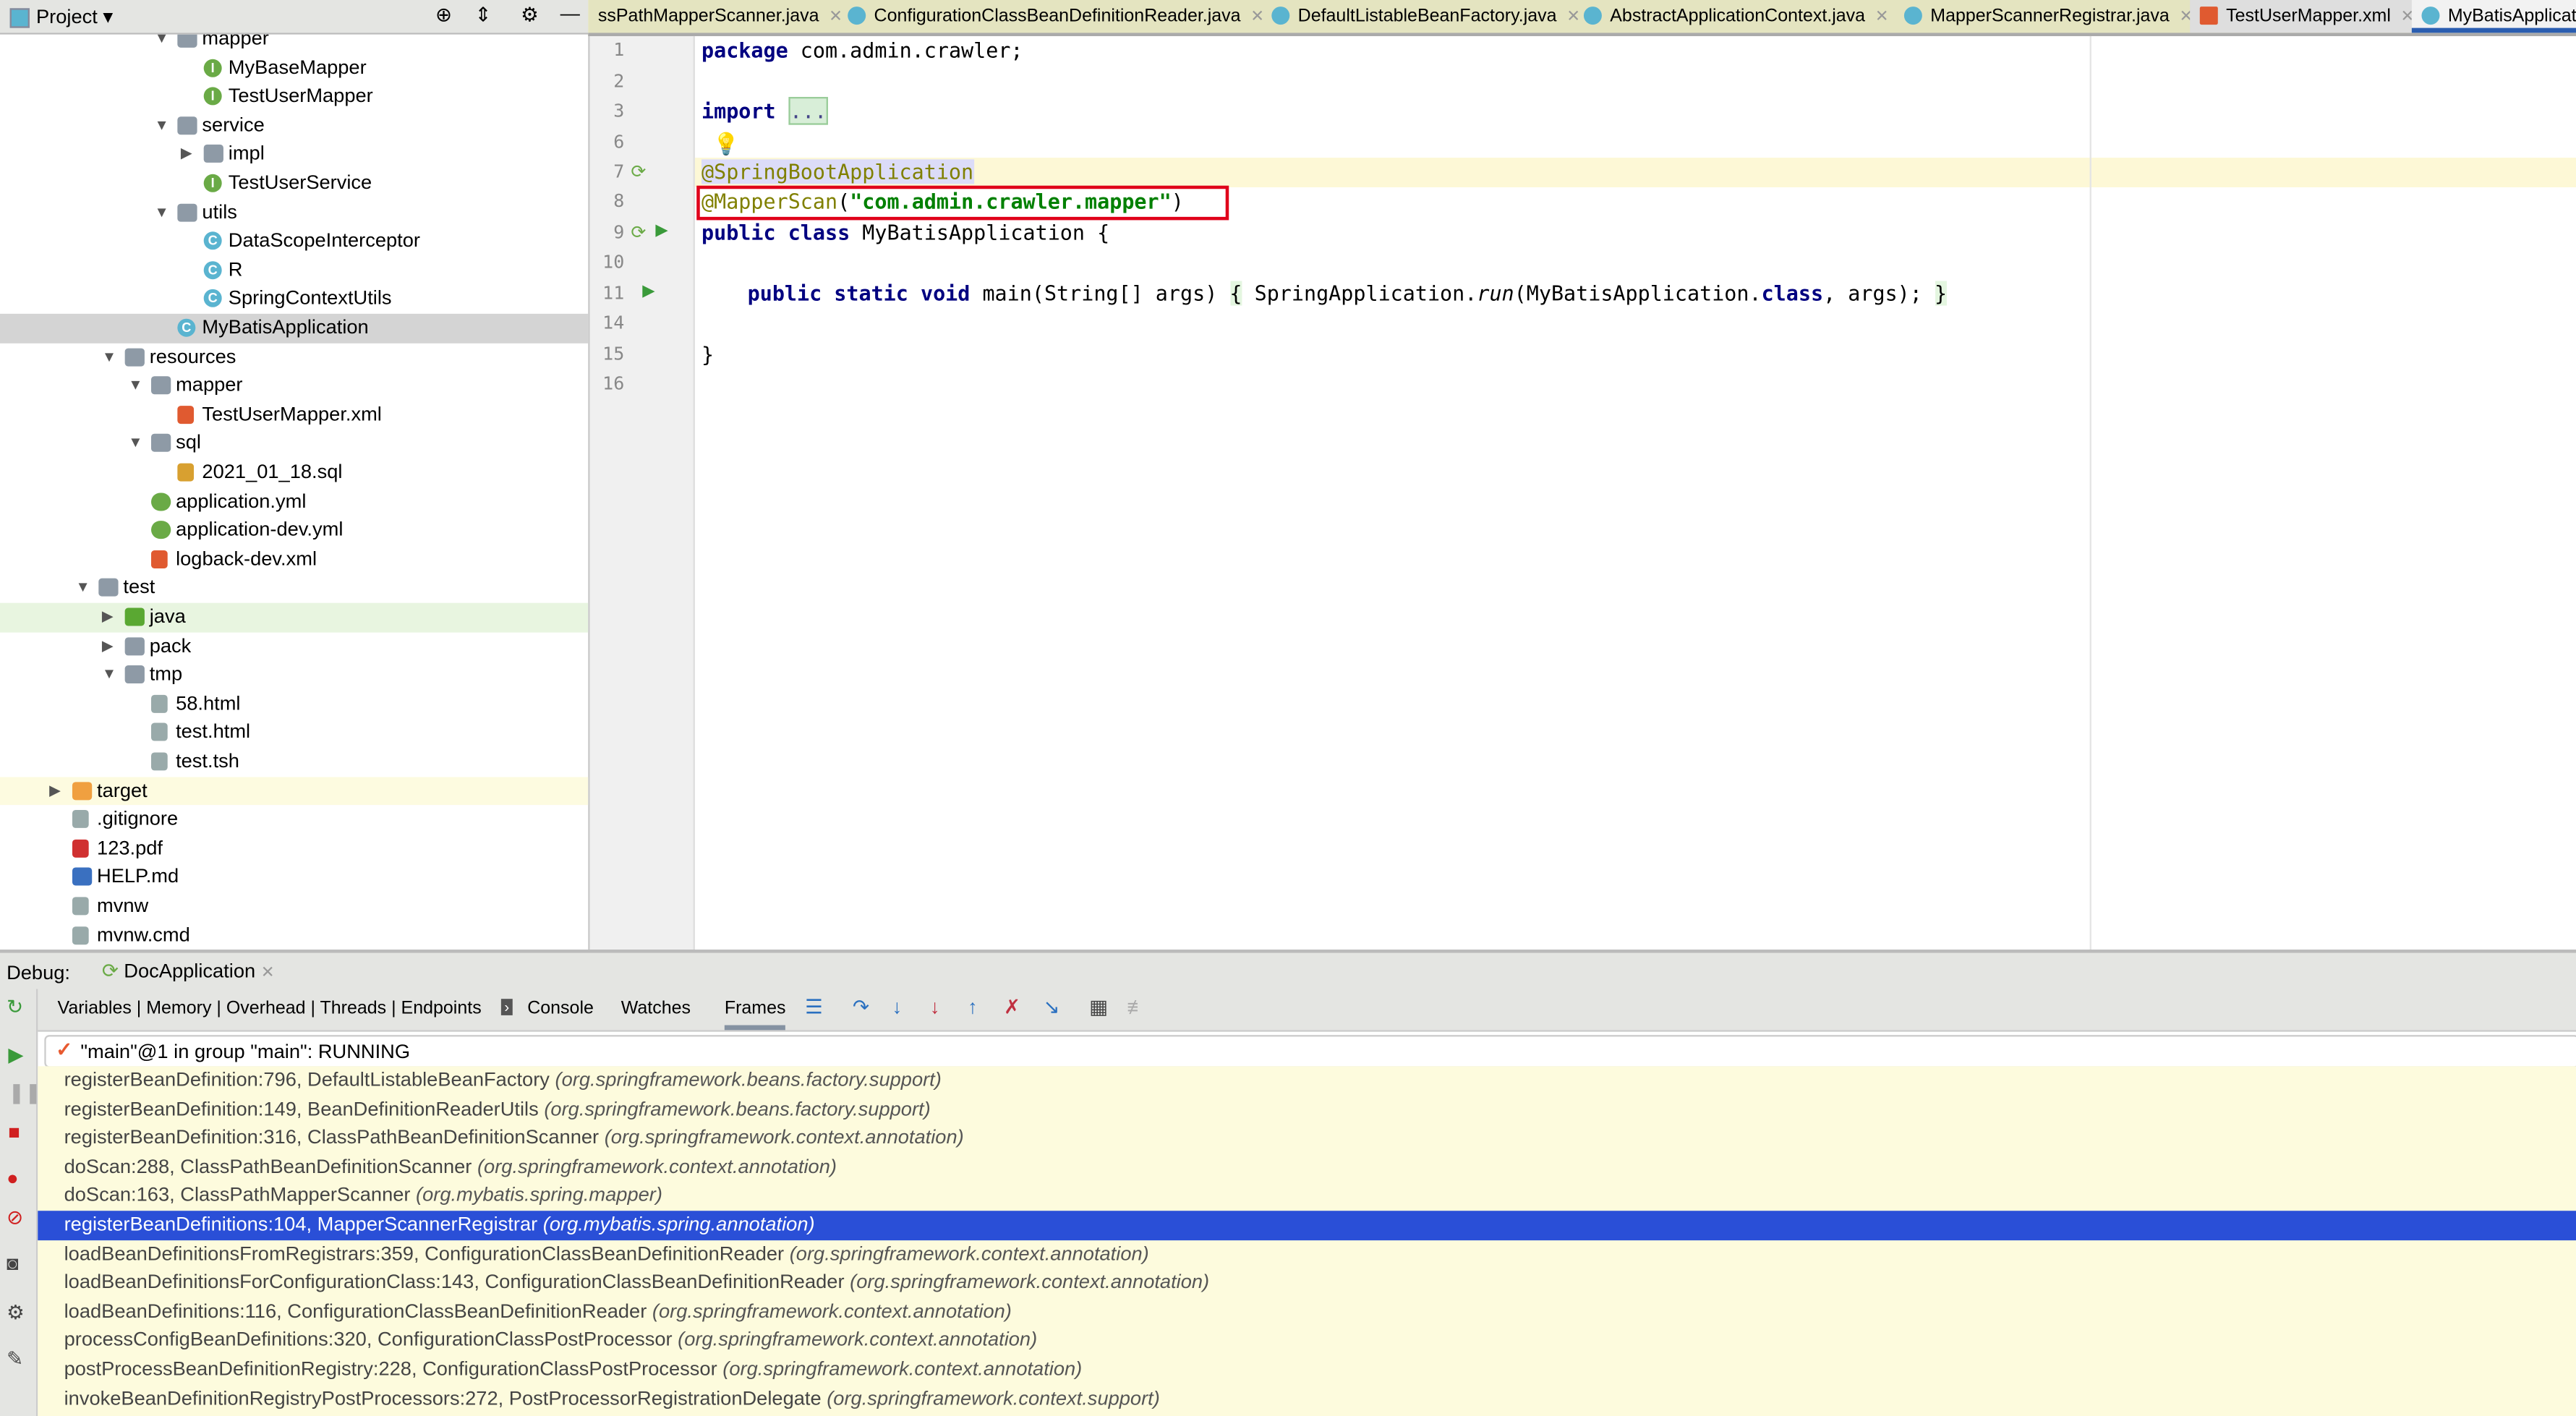 The image size is (2576, 1416). Describe the element at coordinates (1310, 1051) in the screenshot. I see `thread-selector: ✓ "main"@1 in group "main": RUNNING` at that location.